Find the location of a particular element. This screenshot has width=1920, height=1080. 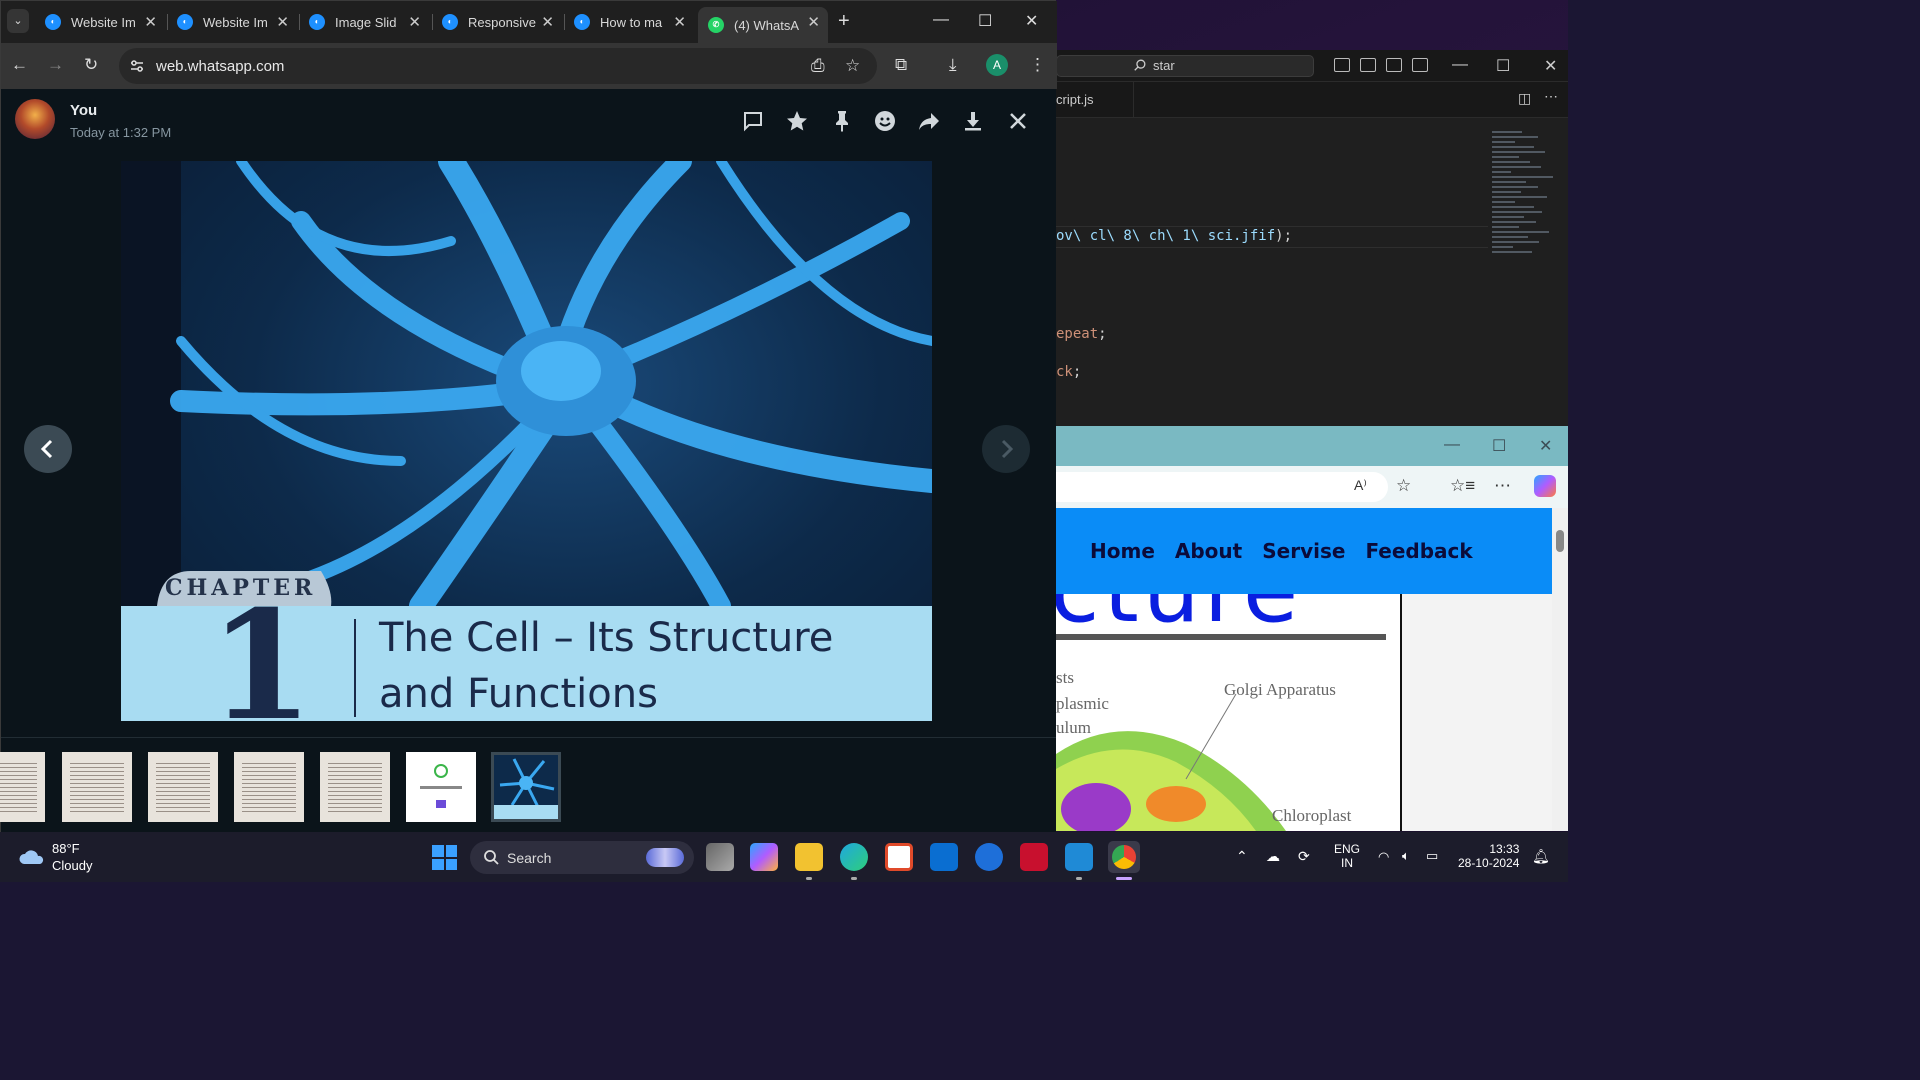

edge-icon is located at coordinates (854, 857).